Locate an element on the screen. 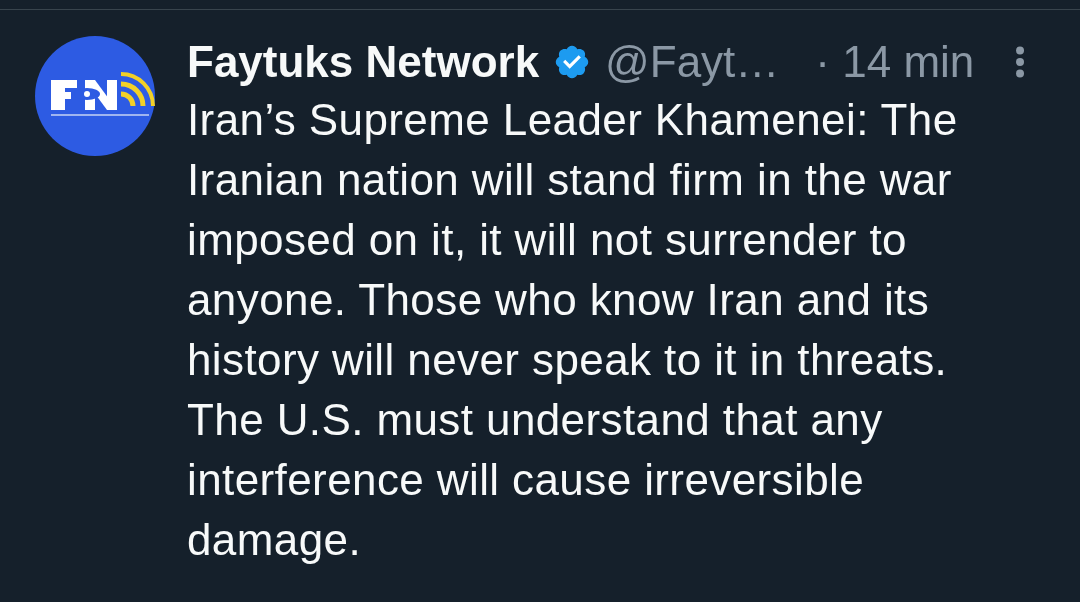  more-icon is located at coordinates (1020, 62).